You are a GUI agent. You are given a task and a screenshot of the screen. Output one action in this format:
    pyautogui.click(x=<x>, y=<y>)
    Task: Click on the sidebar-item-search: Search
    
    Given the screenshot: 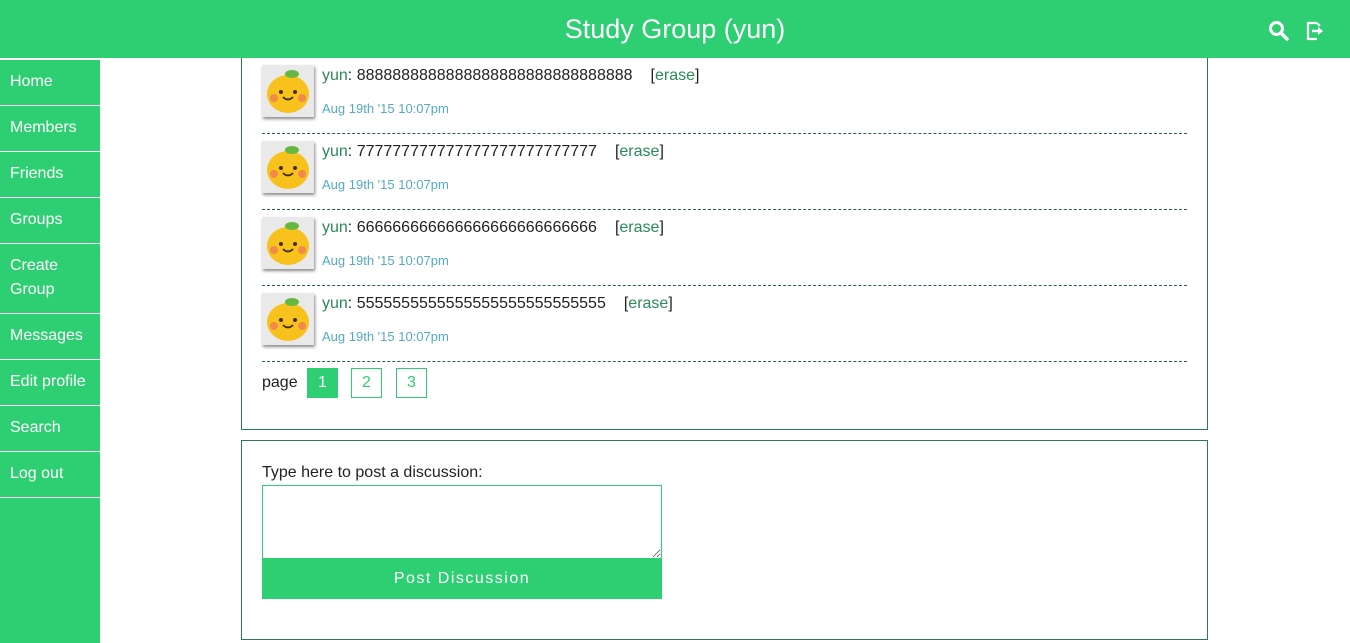 What is the action you would take?
    pyautogui.click(x=50, y=429)
    